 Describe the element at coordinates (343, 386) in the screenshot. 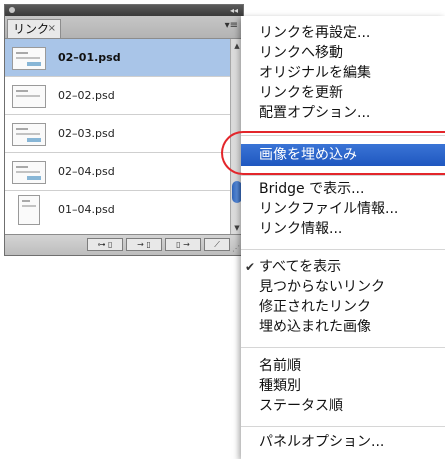

I see `menu-item-sort-by-type: 種類別` at that location.